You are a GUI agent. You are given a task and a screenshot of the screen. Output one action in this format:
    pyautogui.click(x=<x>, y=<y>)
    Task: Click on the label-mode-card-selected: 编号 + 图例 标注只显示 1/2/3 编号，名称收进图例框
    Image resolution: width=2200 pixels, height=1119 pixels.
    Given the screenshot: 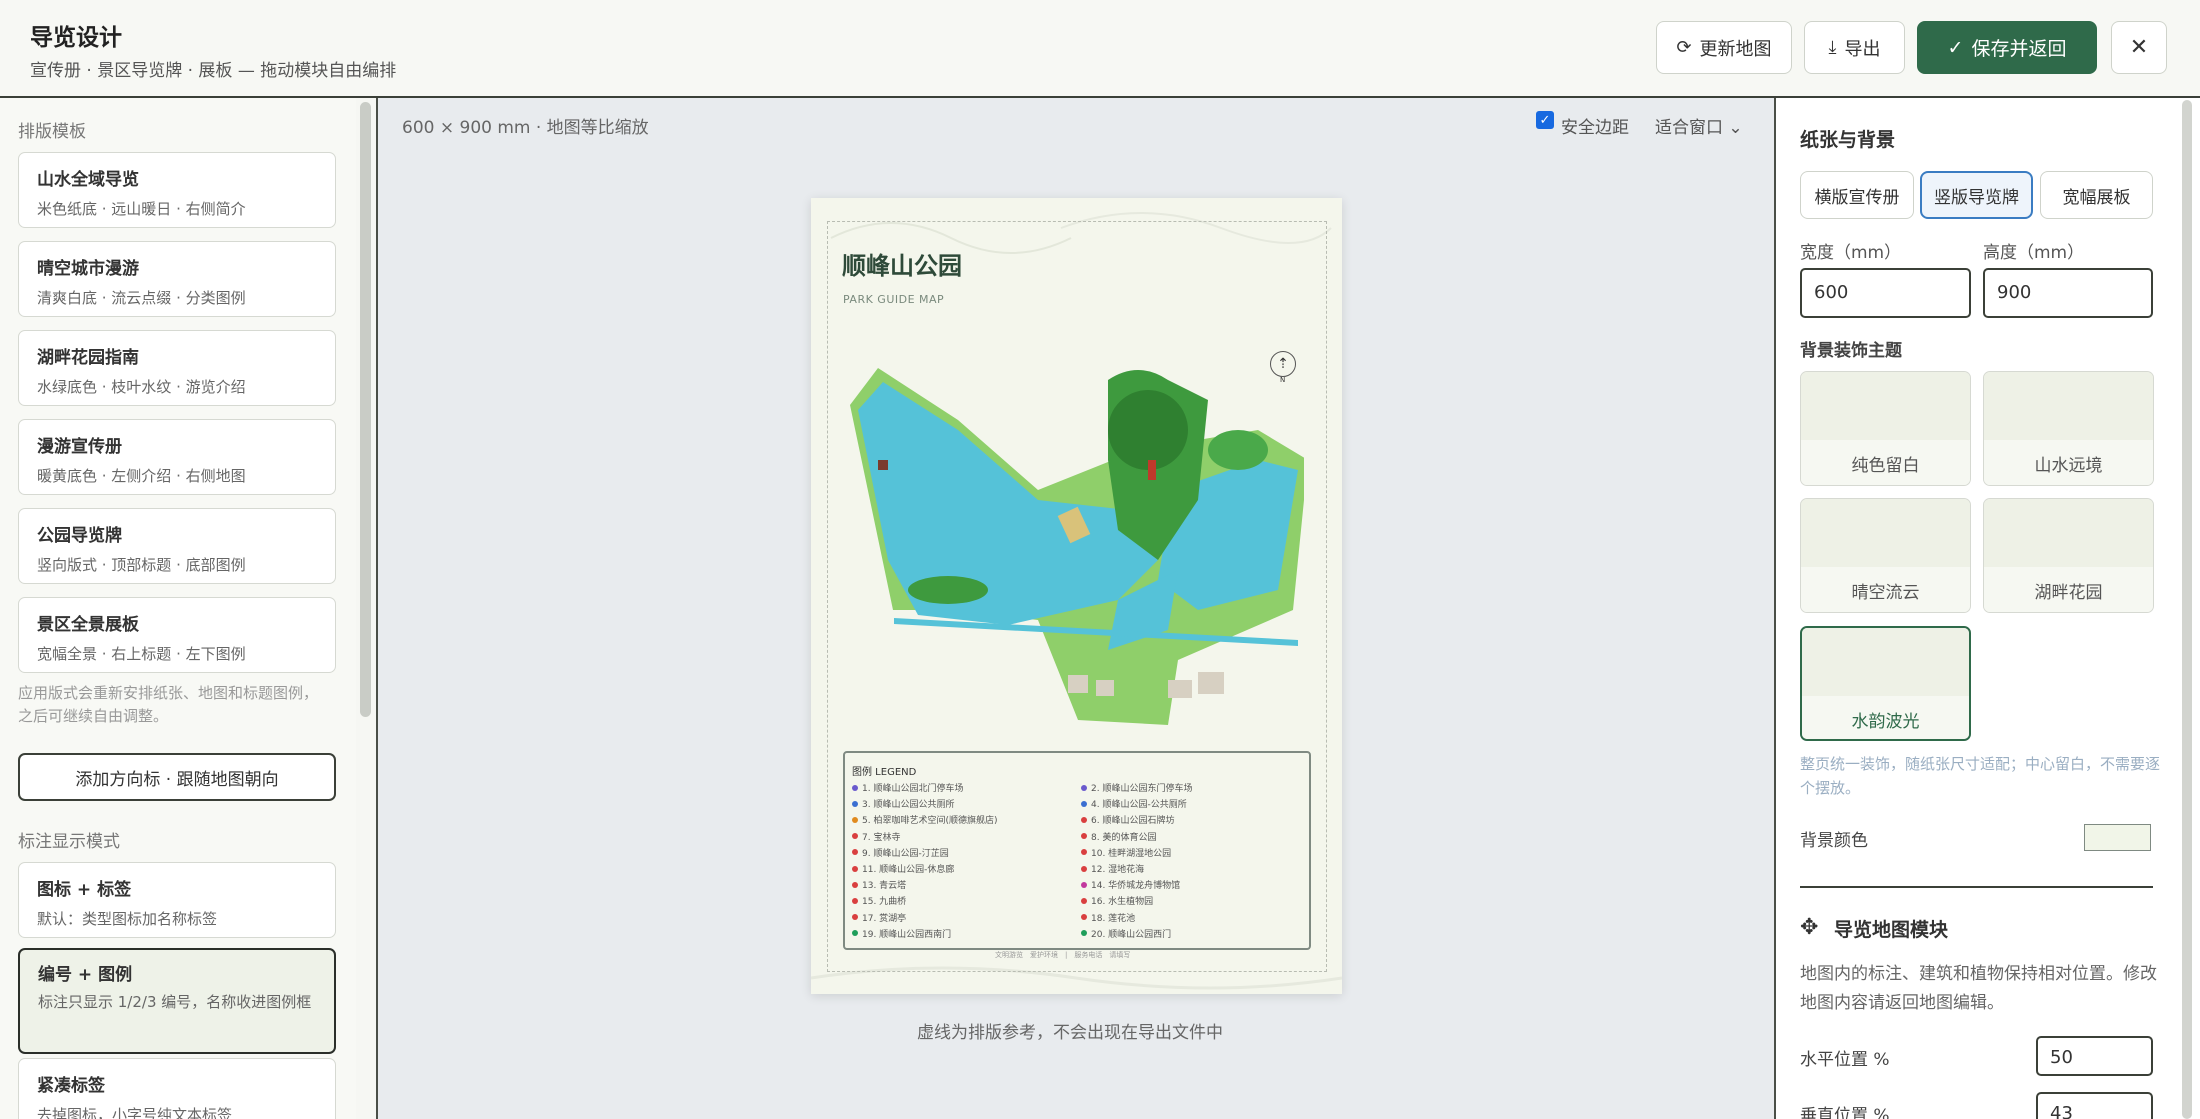 What is the action you would take?
    pyautogui.click(x=177, y=1001)
    